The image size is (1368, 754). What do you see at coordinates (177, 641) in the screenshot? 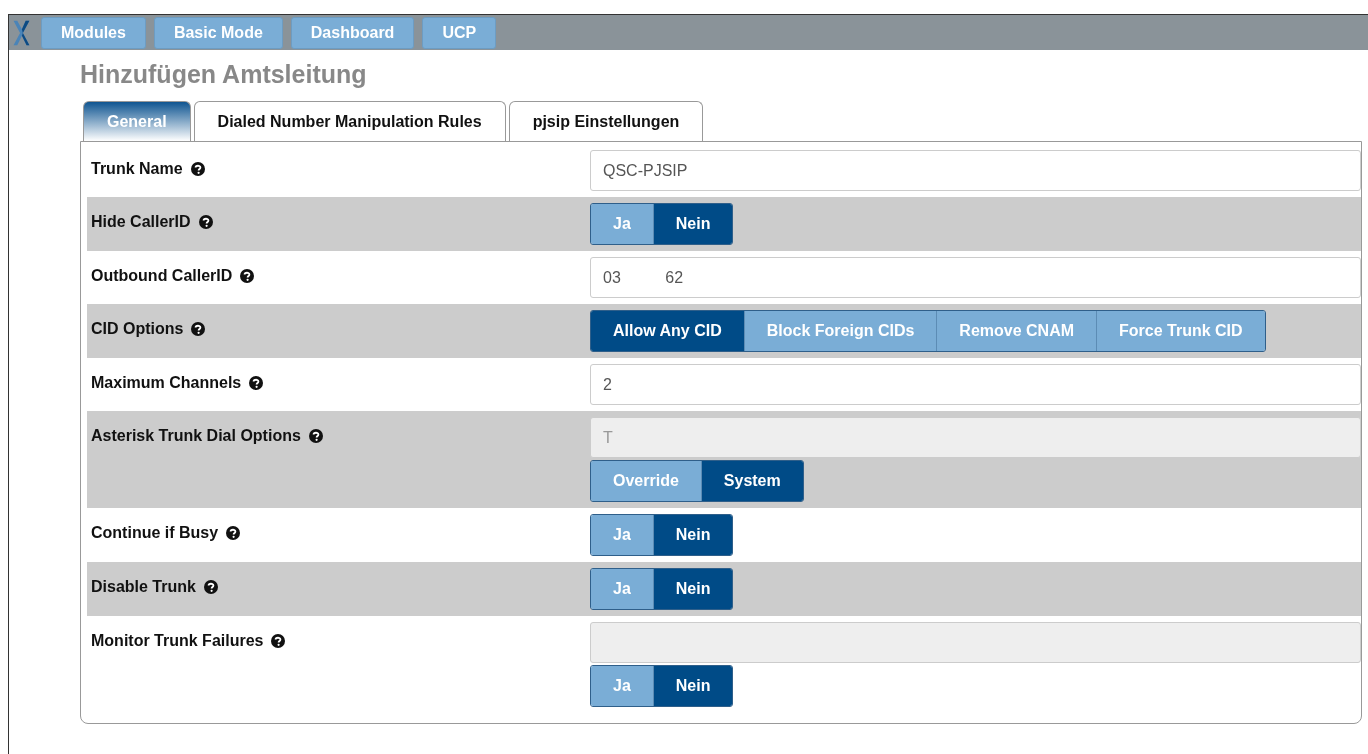
I see `field-label: Monitor Trunk Failures` at bounding box center [177, 641].